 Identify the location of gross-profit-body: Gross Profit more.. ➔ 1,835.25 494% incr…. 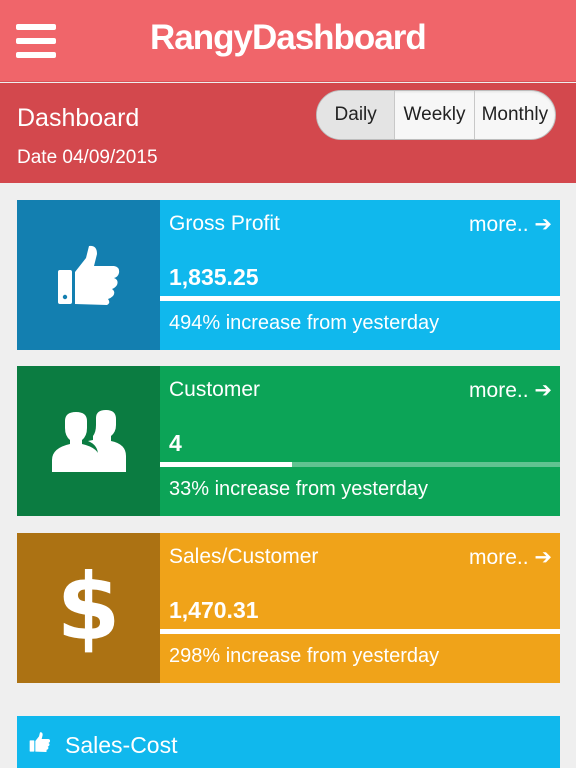
(360, 275).